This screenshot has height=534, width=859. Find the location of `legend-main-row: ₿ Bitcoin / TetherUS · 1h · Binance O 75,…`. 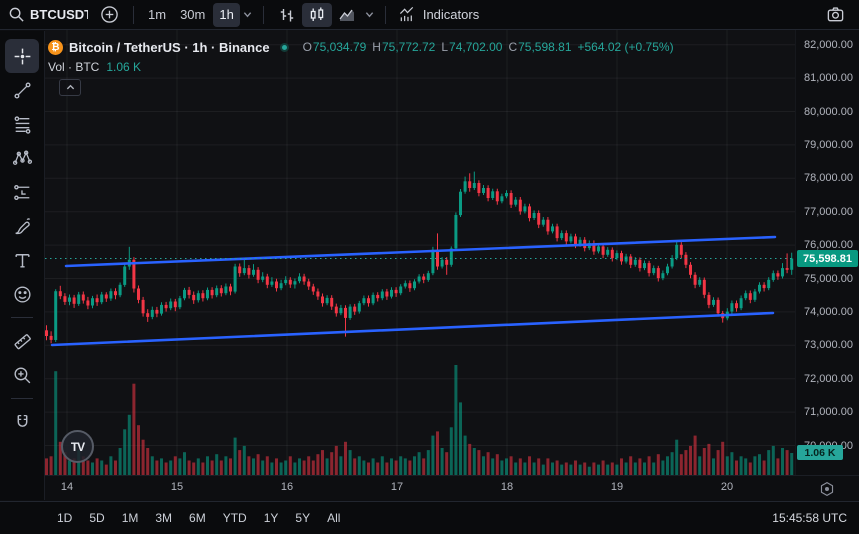

legend-main-row: ₿ Bitcoin / TetherUS · 1h · Binance O 75,… is located at coordinates (361, 47).